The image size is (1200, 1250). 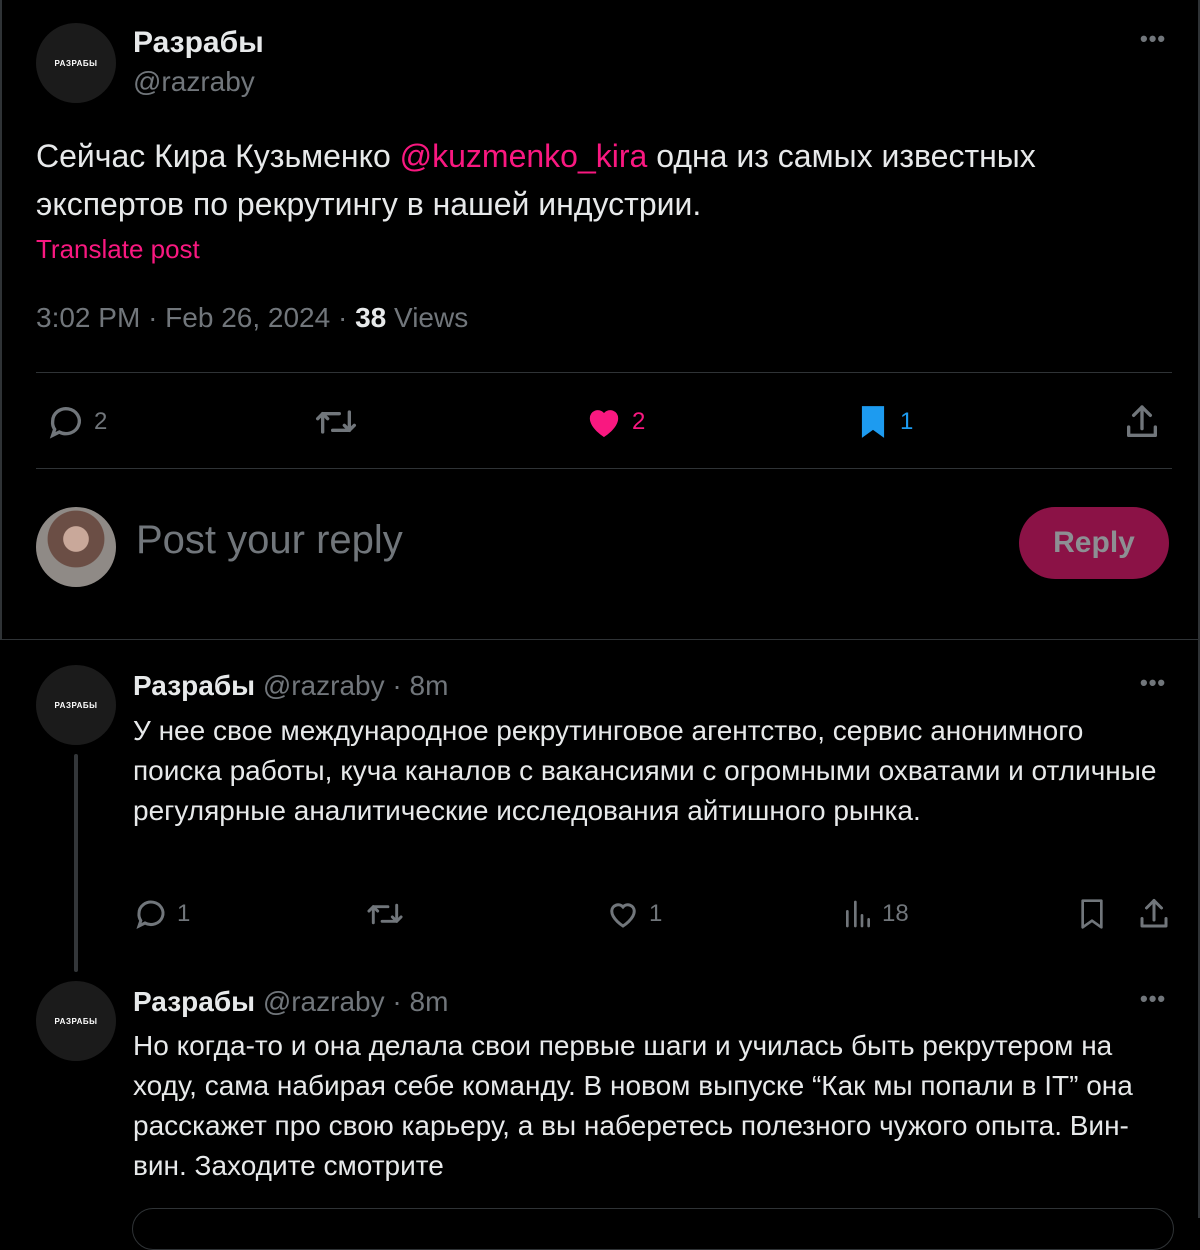 I want to click on translate-post-link: Translate post, so click(x=118, y=249).